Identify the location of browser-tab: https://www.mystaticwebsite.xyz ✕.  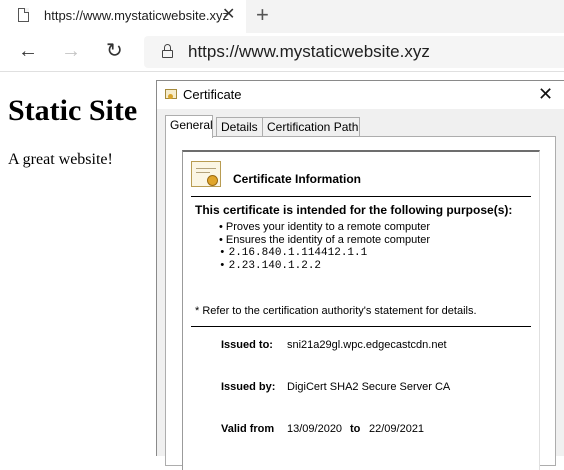
(123, 16).